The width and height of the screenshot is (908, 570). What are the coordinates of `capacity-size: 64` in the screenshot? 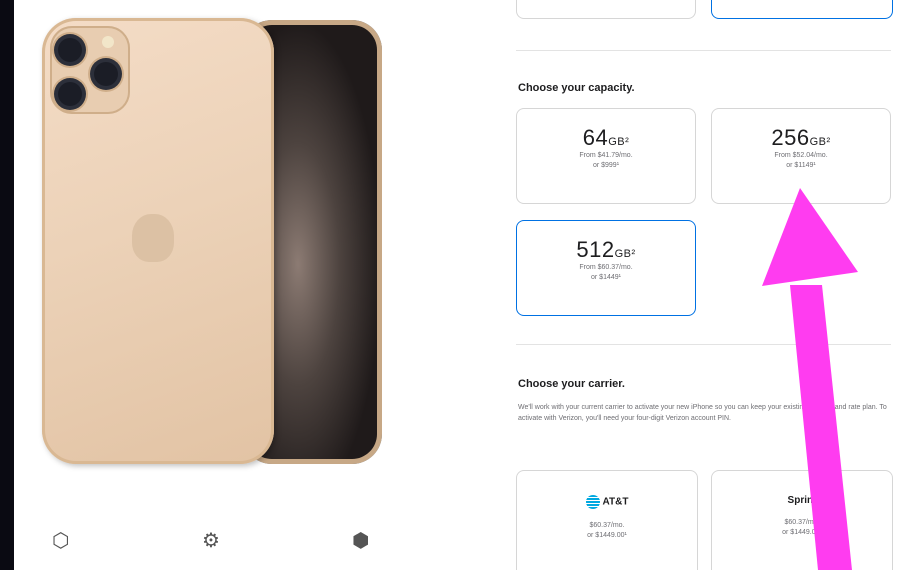 It's located at (595, 137).